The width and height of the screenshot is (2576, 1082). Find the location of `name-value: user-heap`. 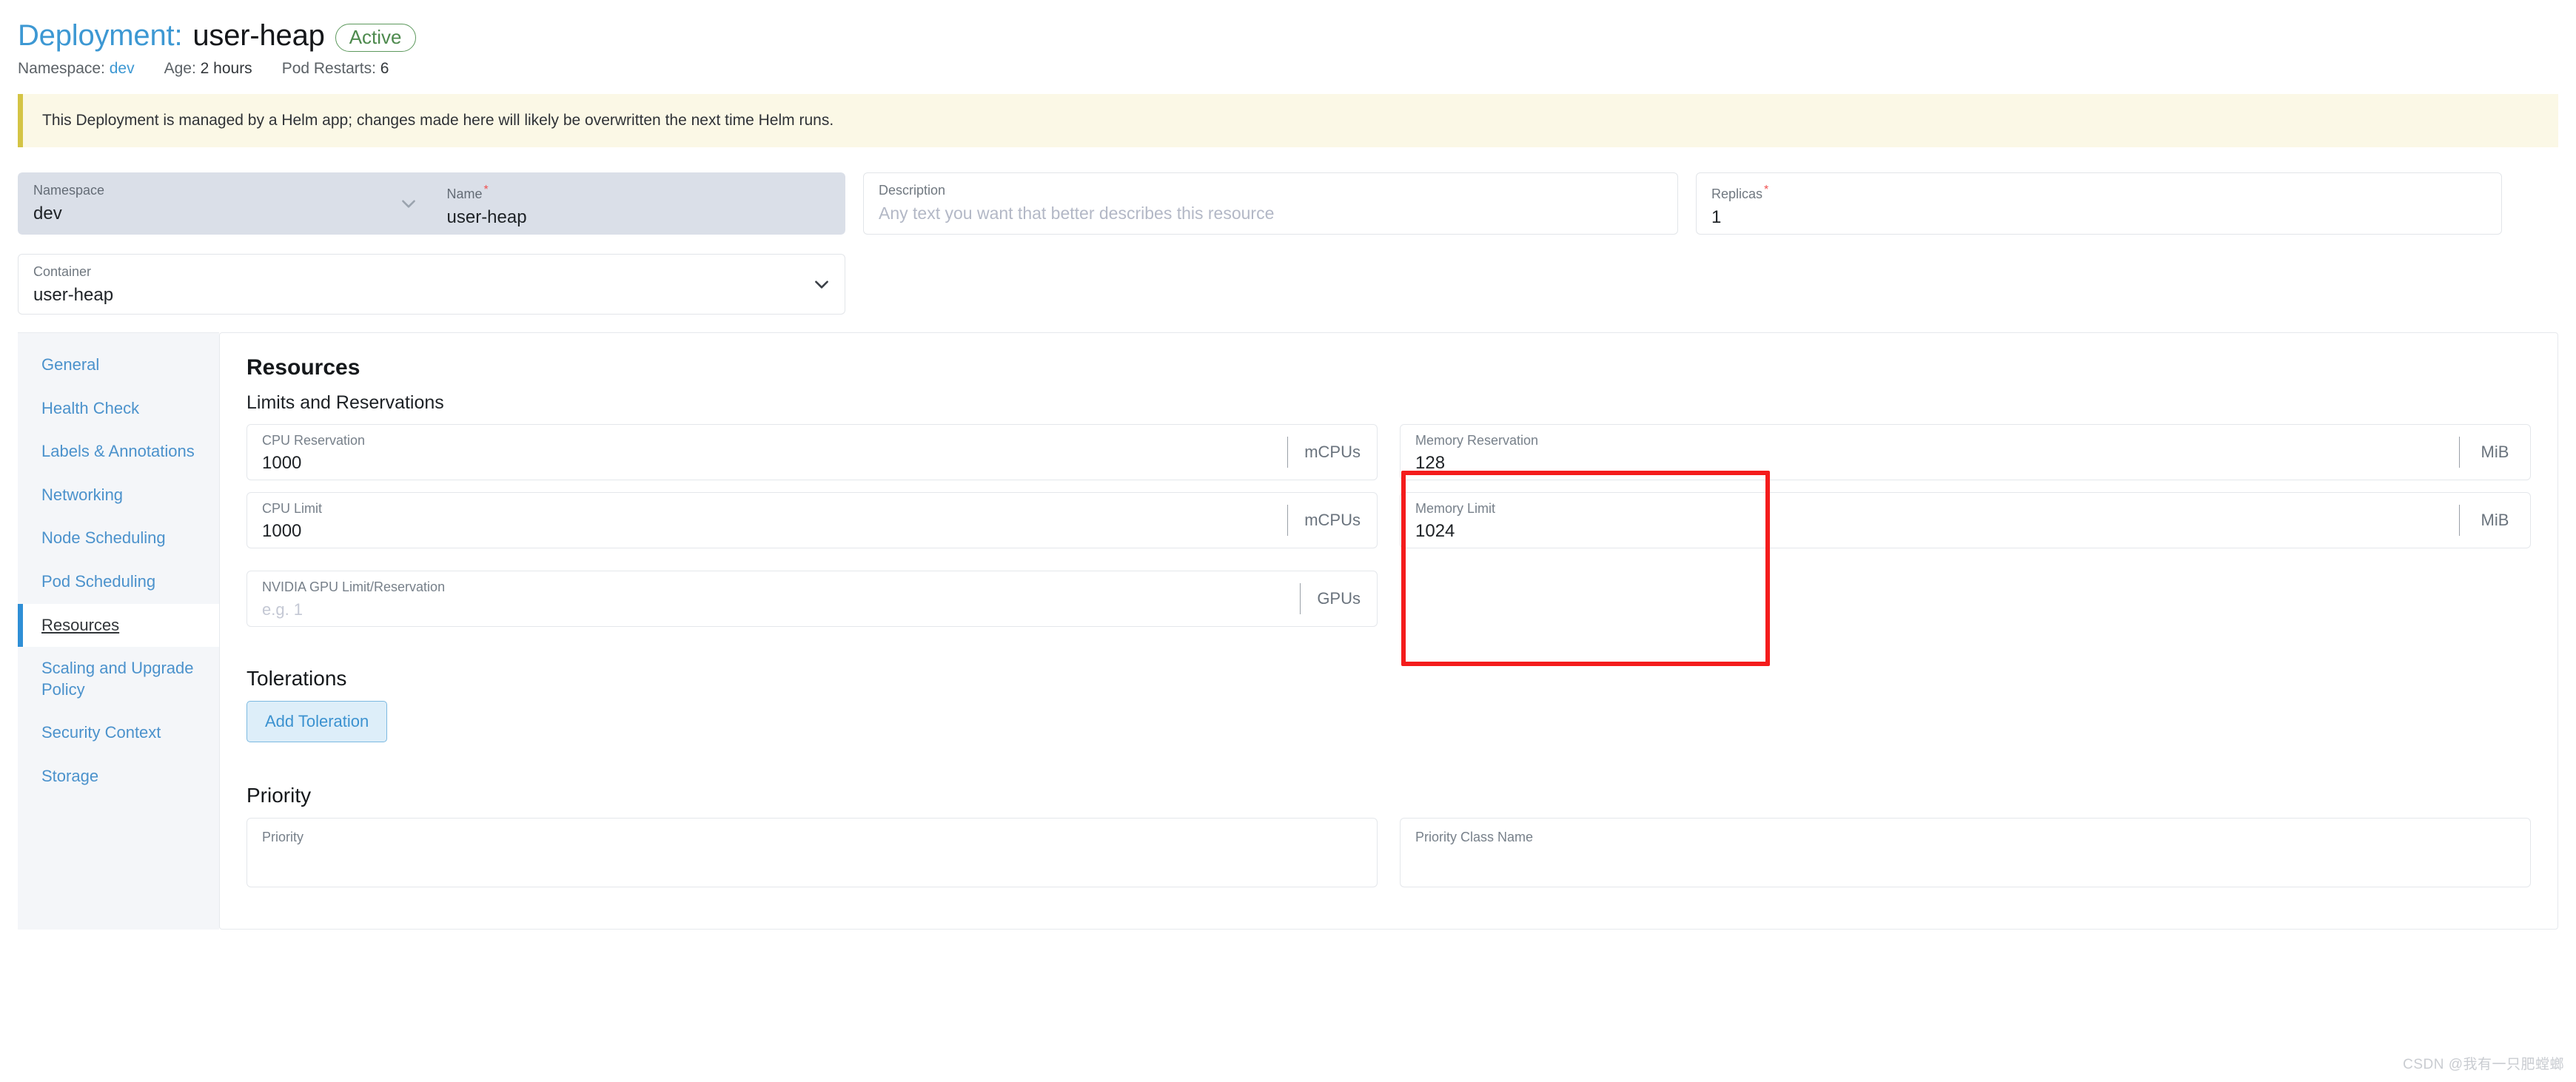

name-value: user-heap is located at coordinates (486, 216).